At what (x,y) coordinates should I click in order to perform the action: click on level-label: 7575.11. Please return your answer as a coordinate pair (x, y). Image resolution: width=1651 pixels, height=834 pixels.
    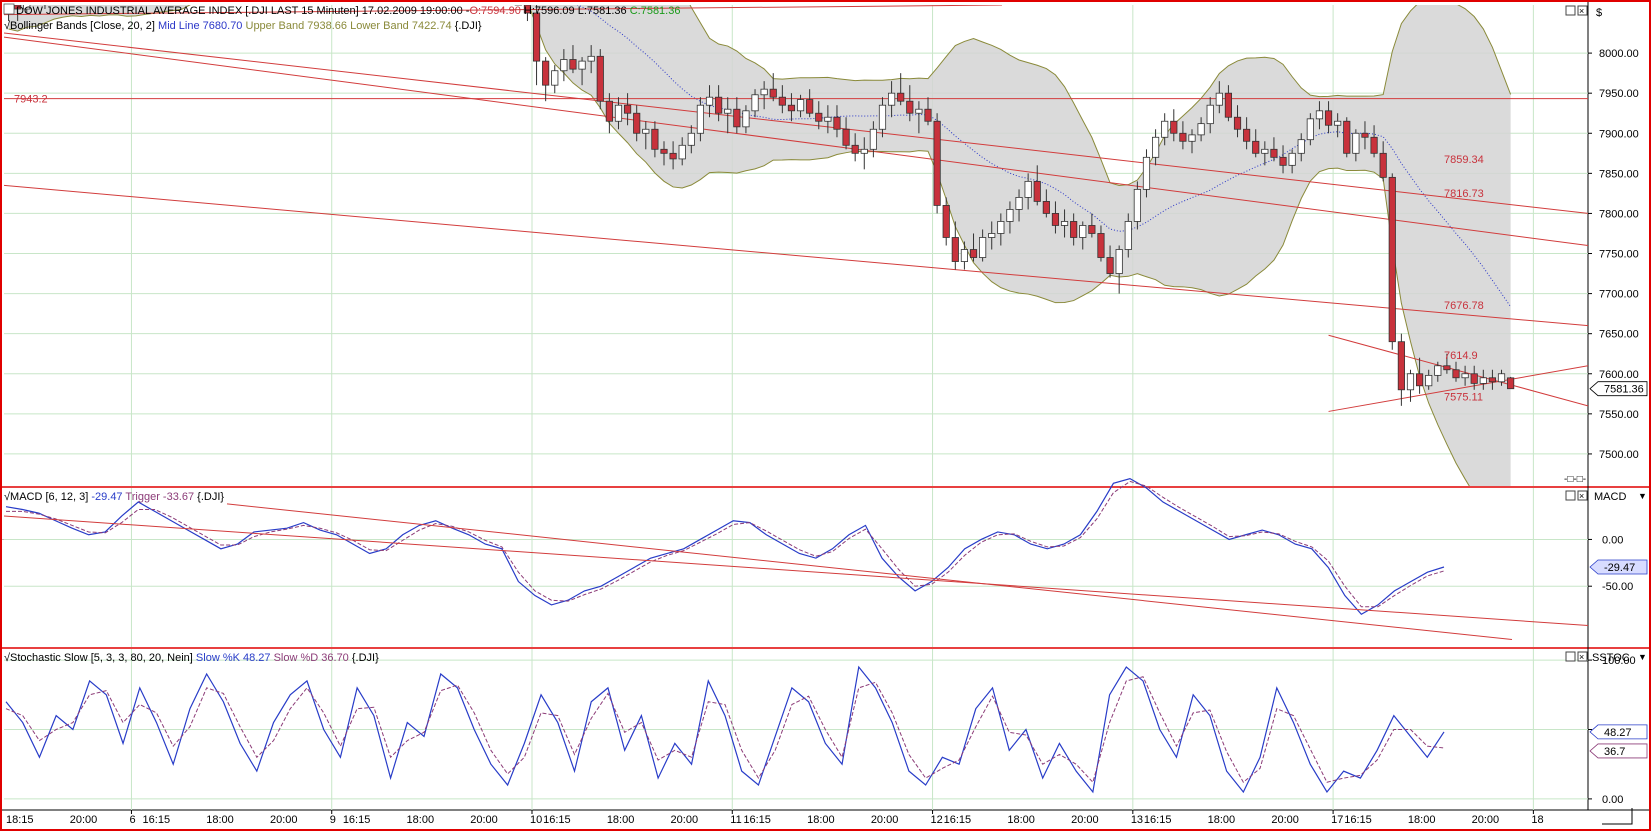
    Looking at the image, I should click on (1463, 398).